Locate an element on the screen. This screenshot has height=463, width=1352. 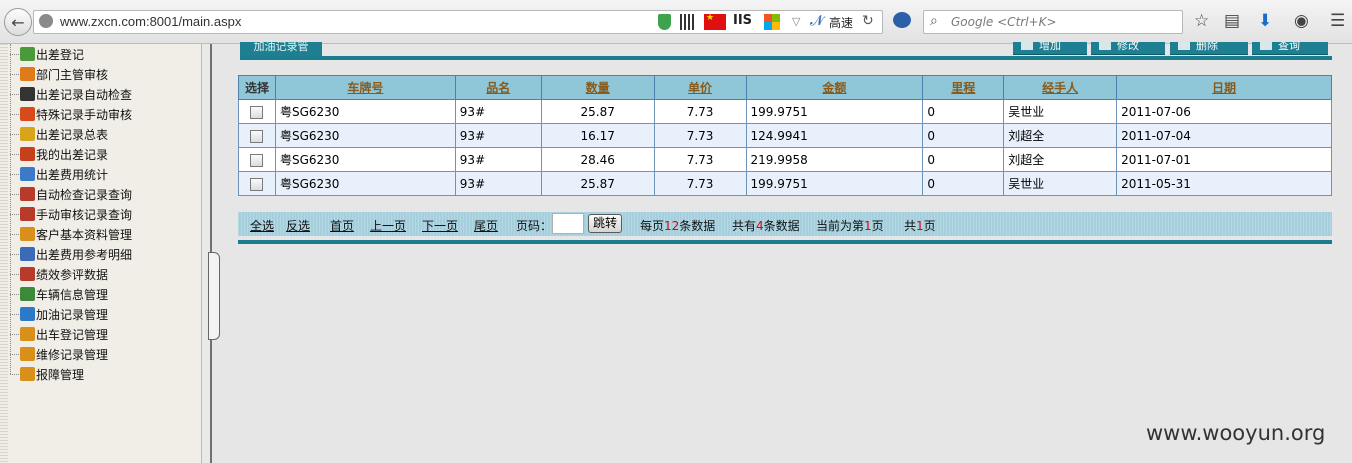
product-cell: 93# is located at coordinates (498, 183).